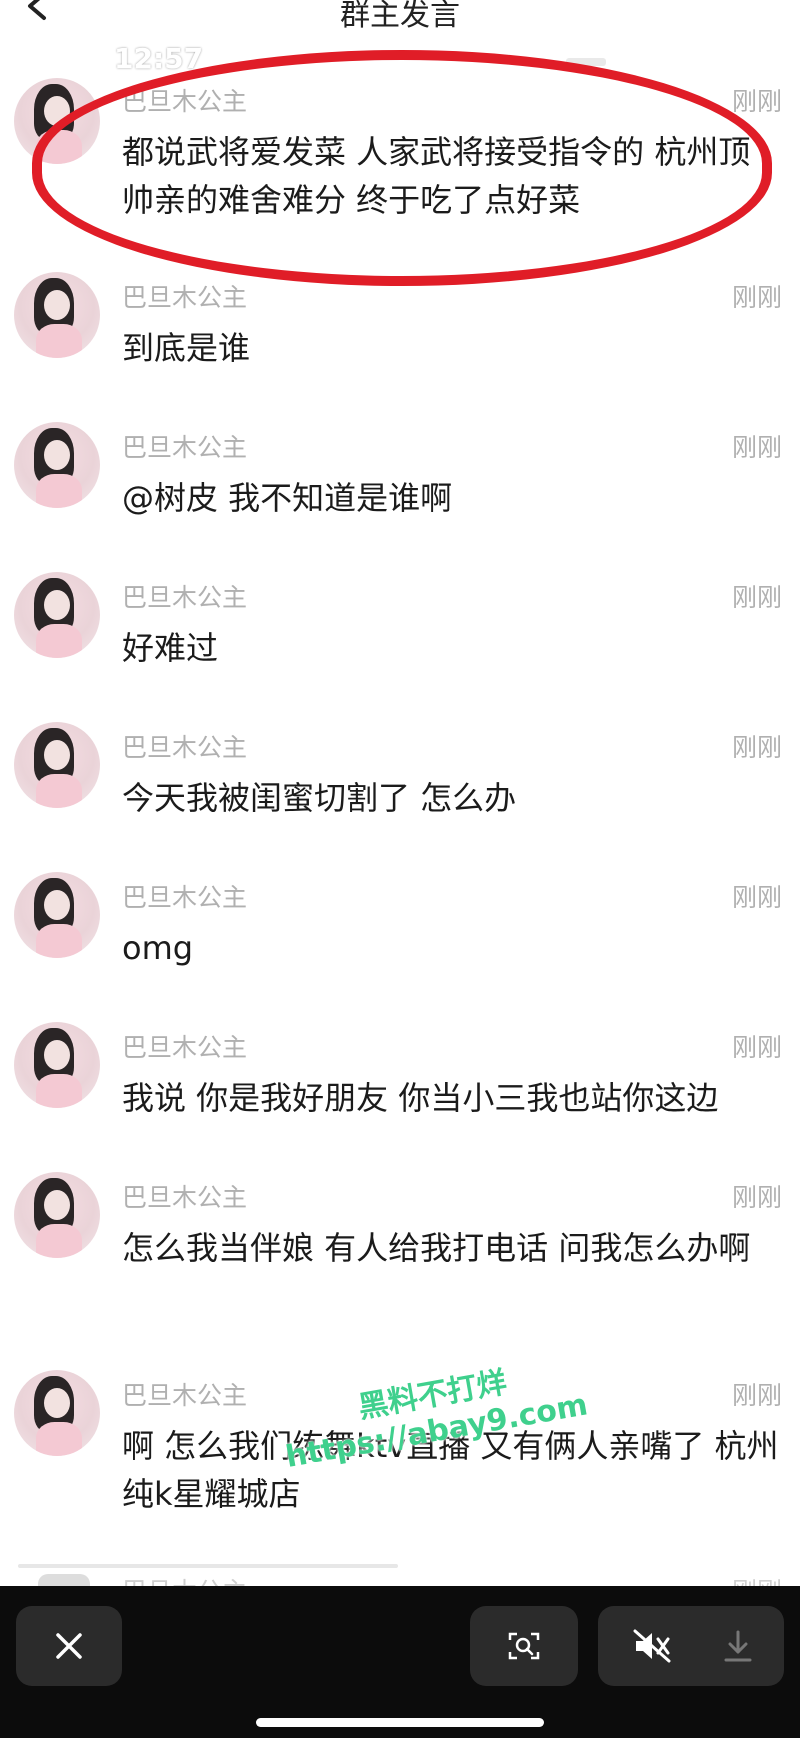  What do you see at coordinates (738, 1646) in the screenshot?
I see `download-icon` at bounding box center [738, 1646].